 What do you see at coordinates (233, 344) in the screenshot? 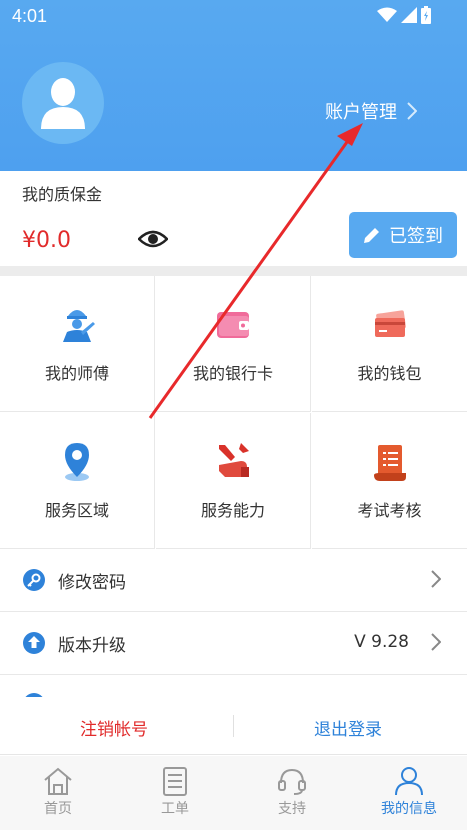
I see `grid-item-bank-card: 我的银行卡` at bounding box center [233, 344].